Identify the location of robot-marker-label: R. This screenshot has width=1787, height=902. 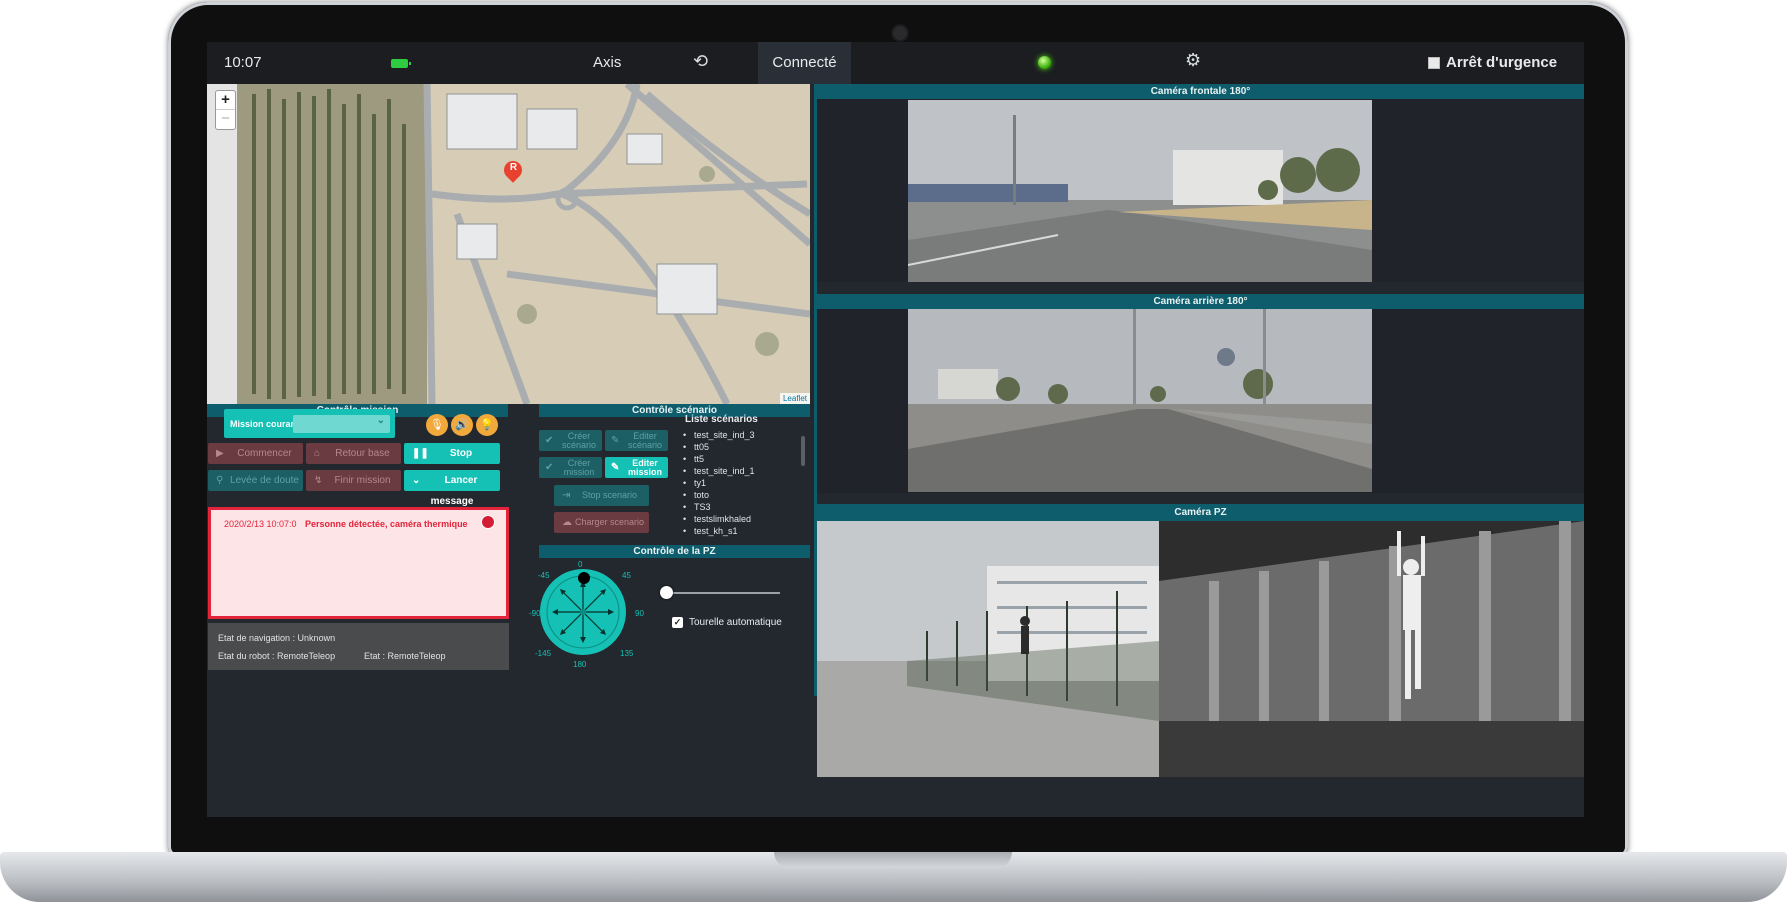
(513, 167).